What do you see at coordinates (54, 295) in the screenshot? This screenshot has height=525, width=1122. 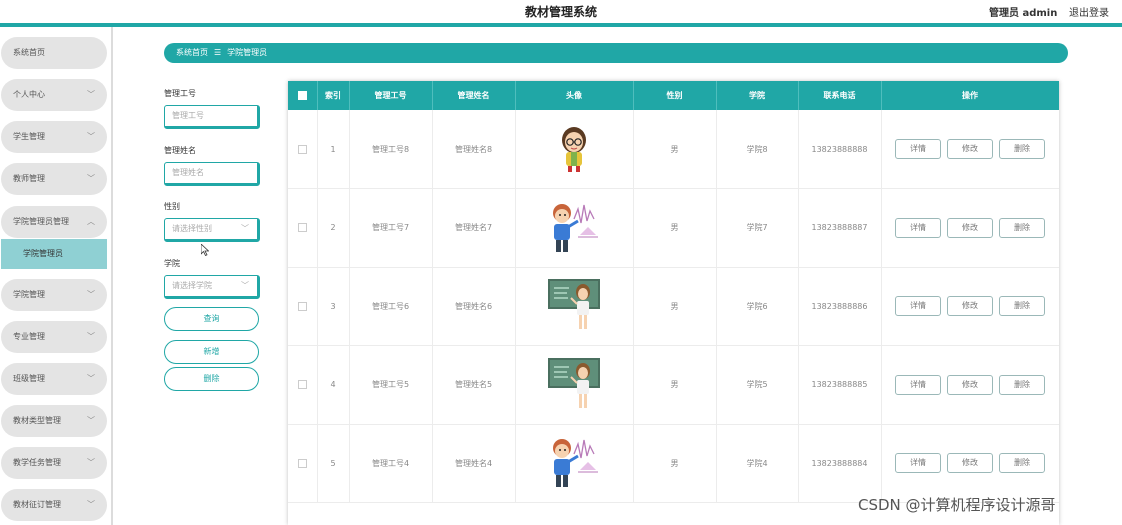 I see `sidebar-item-colleges: 学院管理 ﹀` at bounding box center [54, 295].